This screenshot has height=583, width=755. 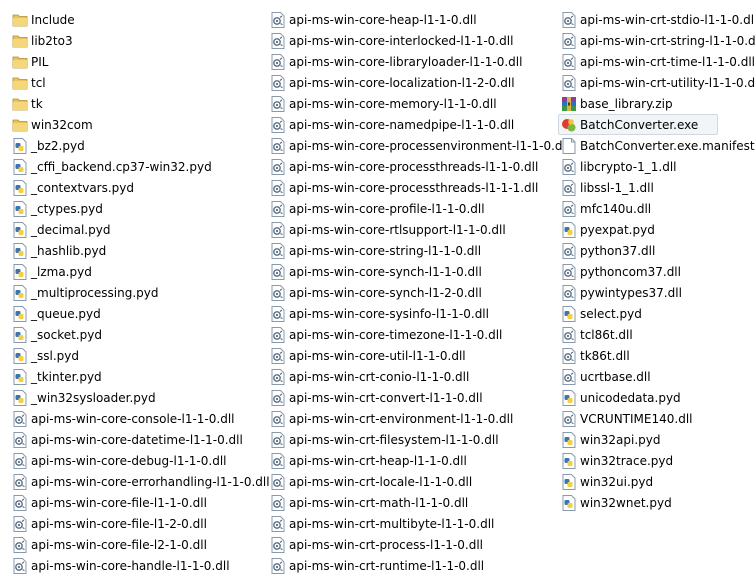 What do you see at coordinates (83, 187) in the screenshot?
I see `file-name: _contextvars.pyd` at bounding box center [83, 187].